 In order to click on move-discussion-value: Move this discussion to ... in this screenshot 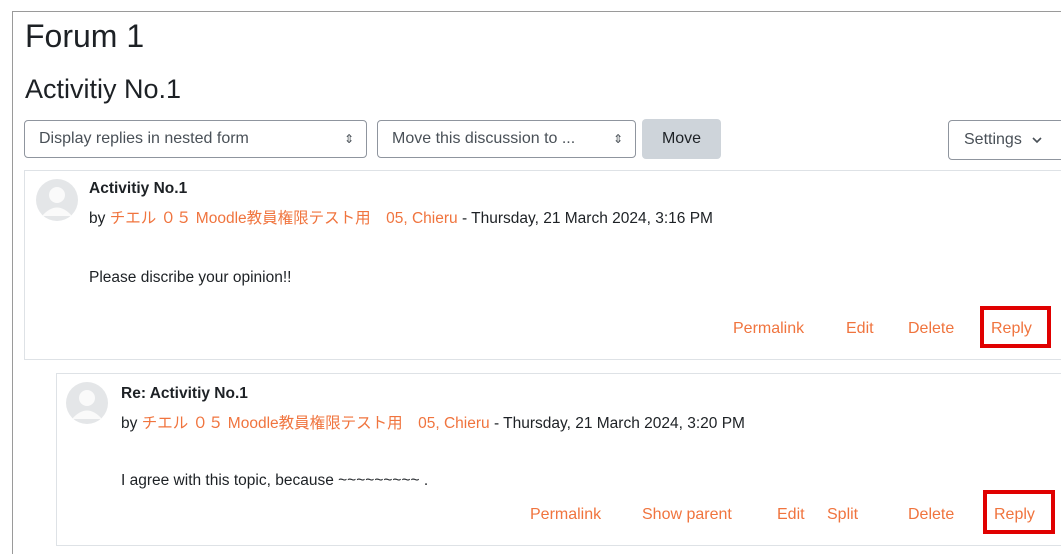, I will do `click(484, 138)`.